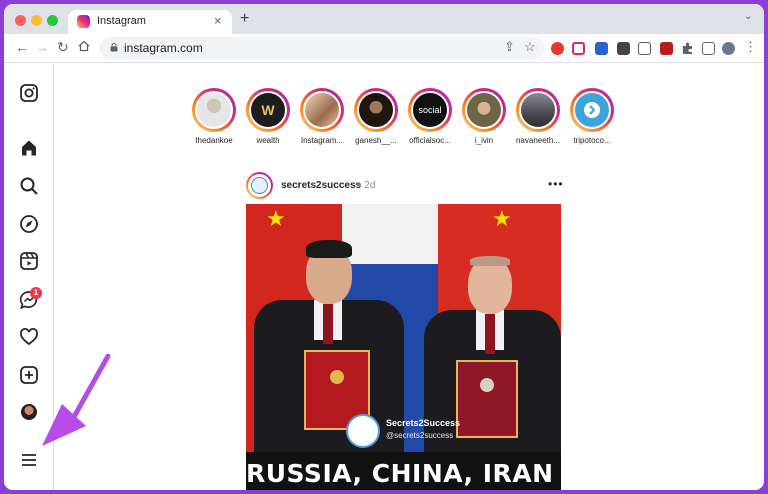 Image resolution: width=768 pixels, height=494 pixels. Describe the element at coordinates (390, 234) in the screenshot. I see `russia-flag-white` at that location.